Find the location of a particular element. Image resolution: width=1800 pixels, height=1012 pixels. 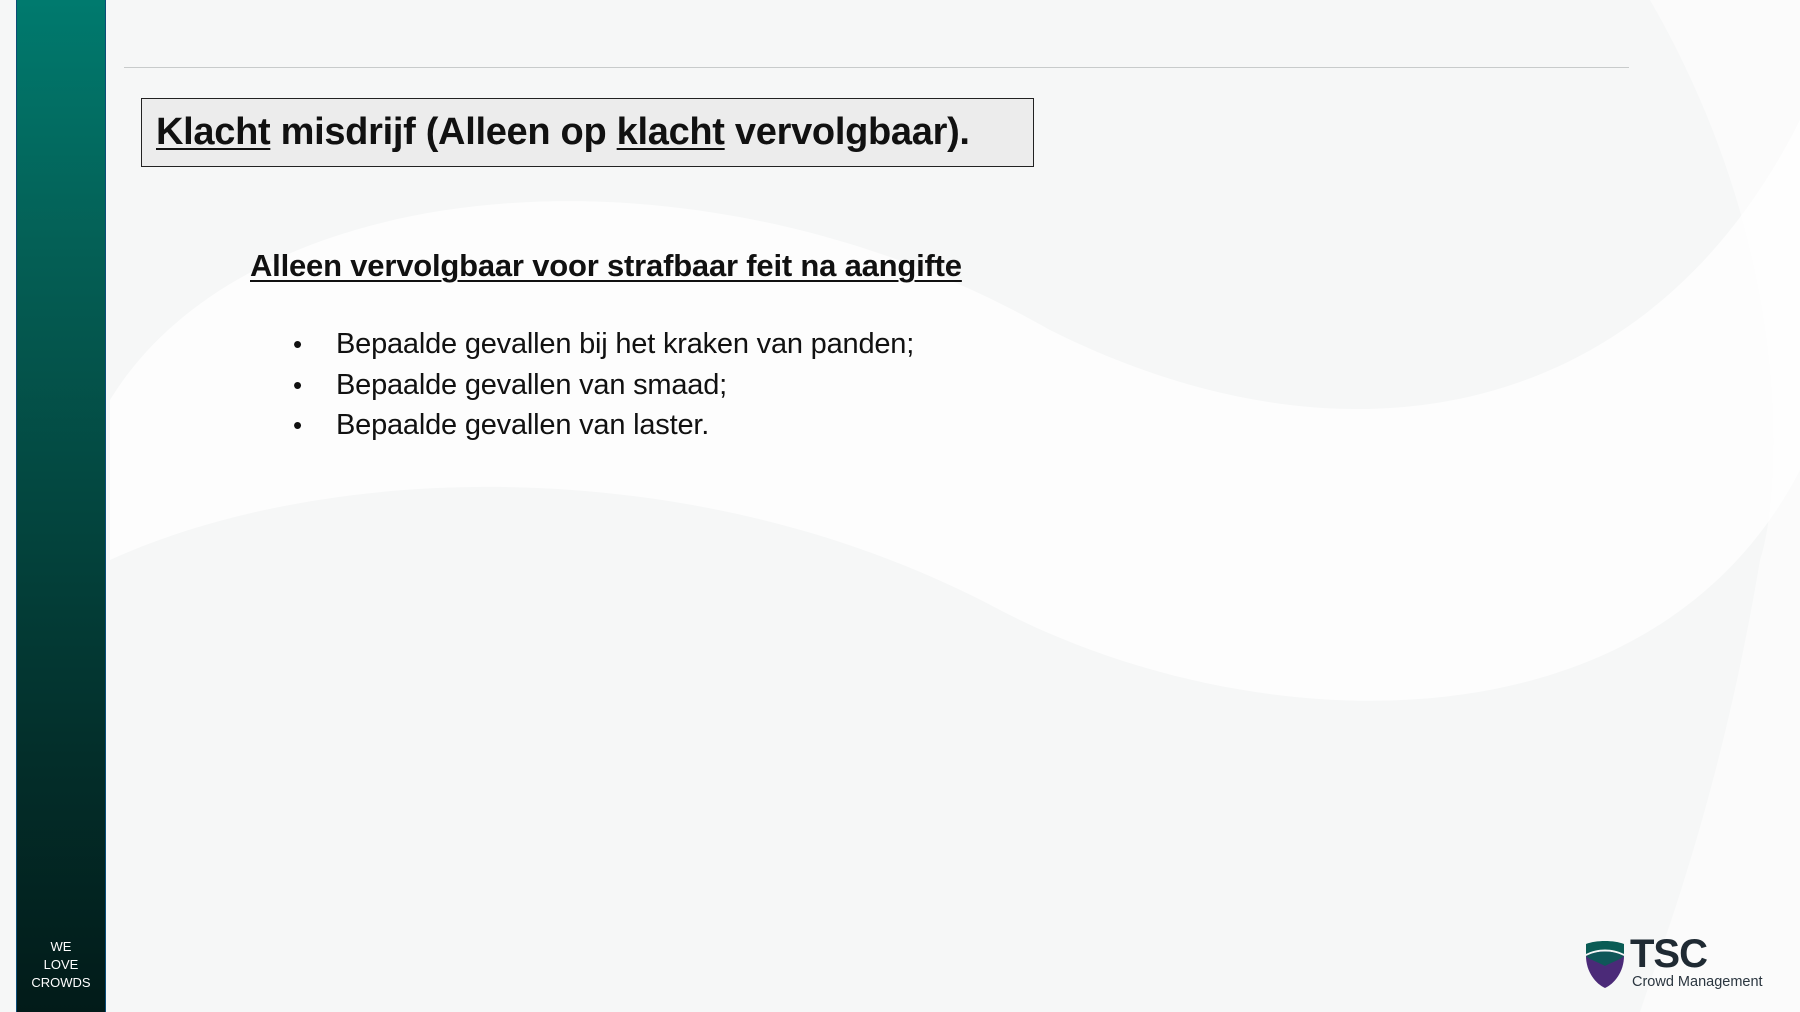

logo-subtitle: Crowd Management is located at coordinates (1697, 982).